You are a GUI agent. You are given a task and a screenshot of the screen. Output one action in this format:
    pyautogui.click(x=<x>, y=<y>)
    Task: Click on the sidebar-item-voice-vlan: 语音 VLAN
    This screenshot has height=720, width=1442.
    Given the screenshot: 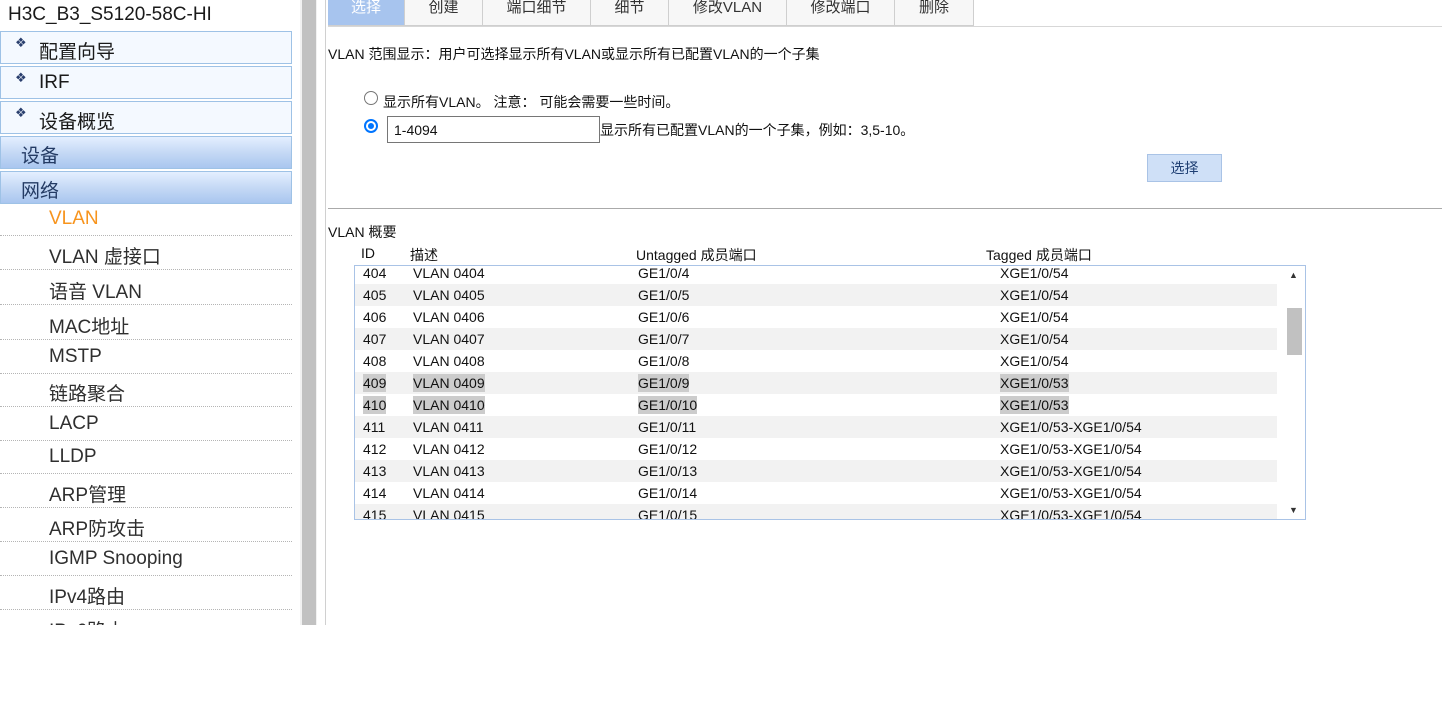 What is the action you would take?
    pyautogui.click(x=146, y=288)
    